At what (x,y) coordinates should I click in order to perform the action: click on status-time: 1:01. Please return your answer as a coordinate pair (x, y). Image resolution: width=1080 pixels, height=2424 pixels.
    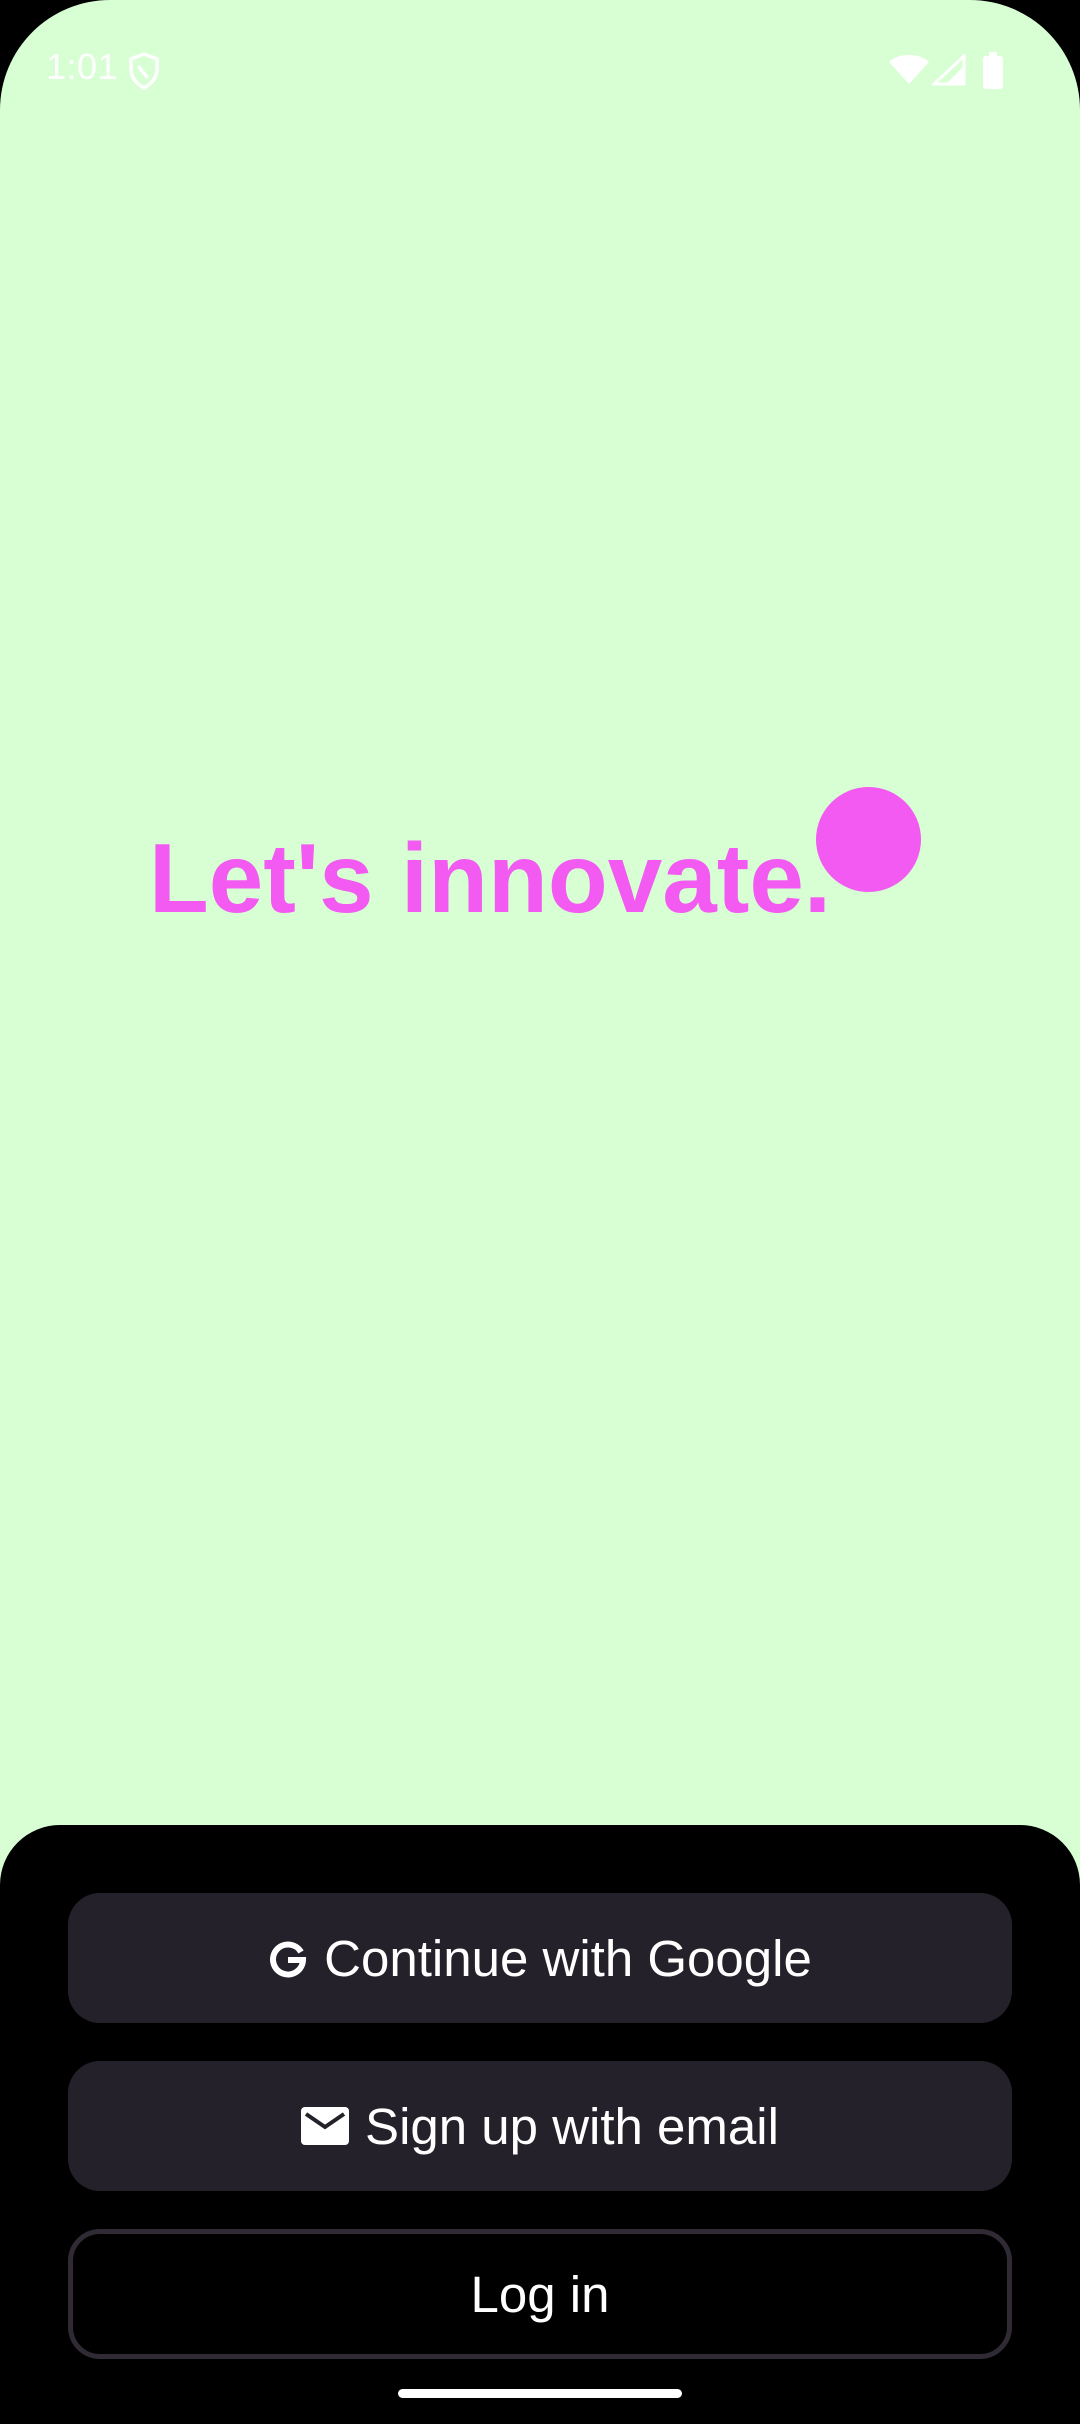
    Looking at the image, I should click on (82, 66).